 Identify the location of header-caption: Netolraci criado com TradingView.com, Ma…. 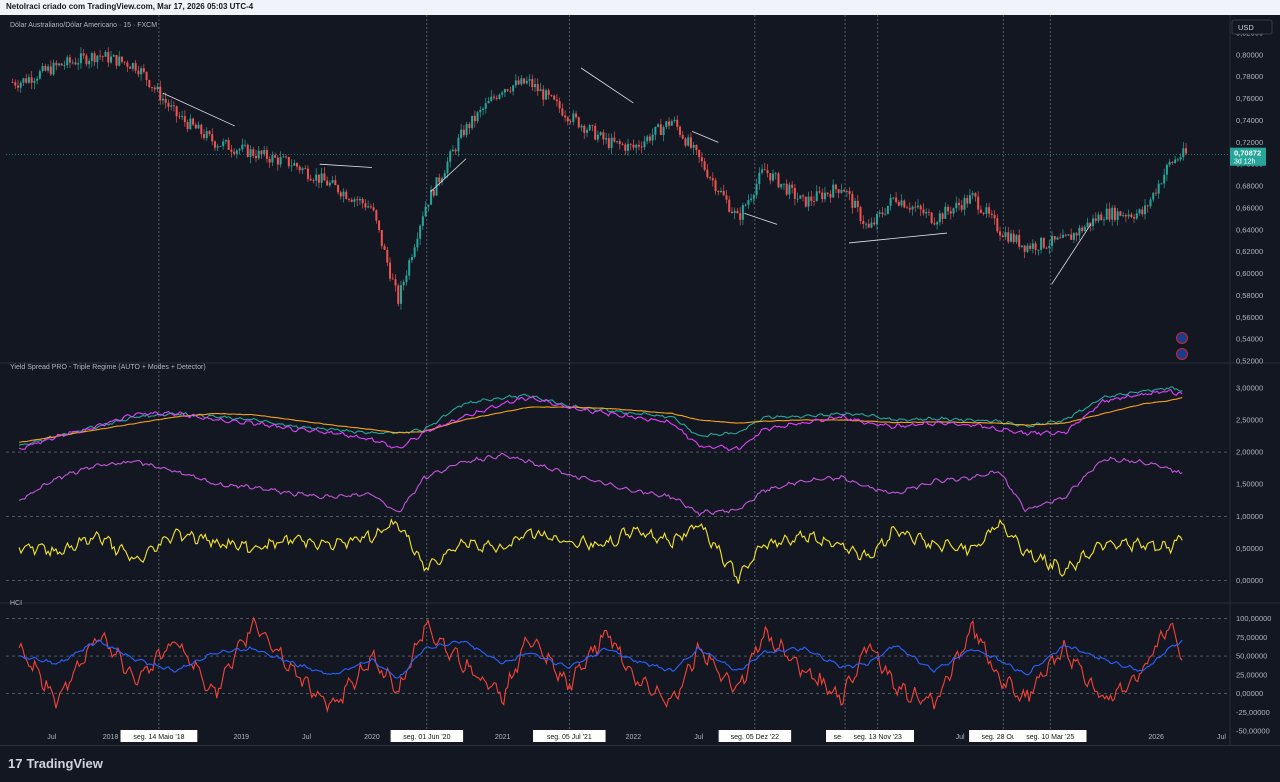
(130, 6).